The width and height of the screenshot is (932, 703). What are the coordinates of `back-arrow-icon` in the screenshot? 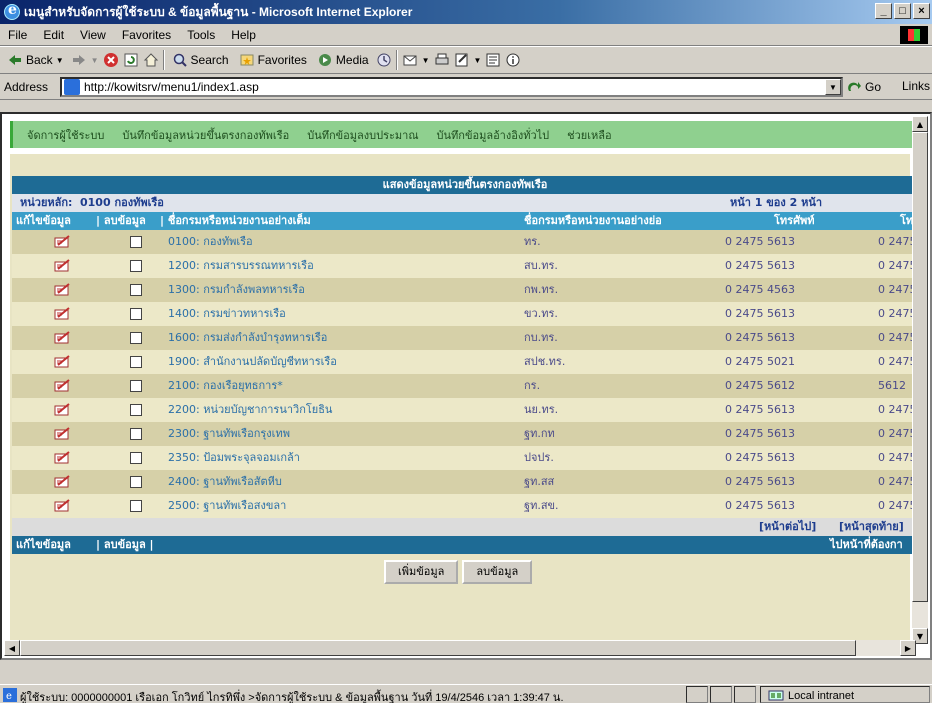 It's located at (15, 60).